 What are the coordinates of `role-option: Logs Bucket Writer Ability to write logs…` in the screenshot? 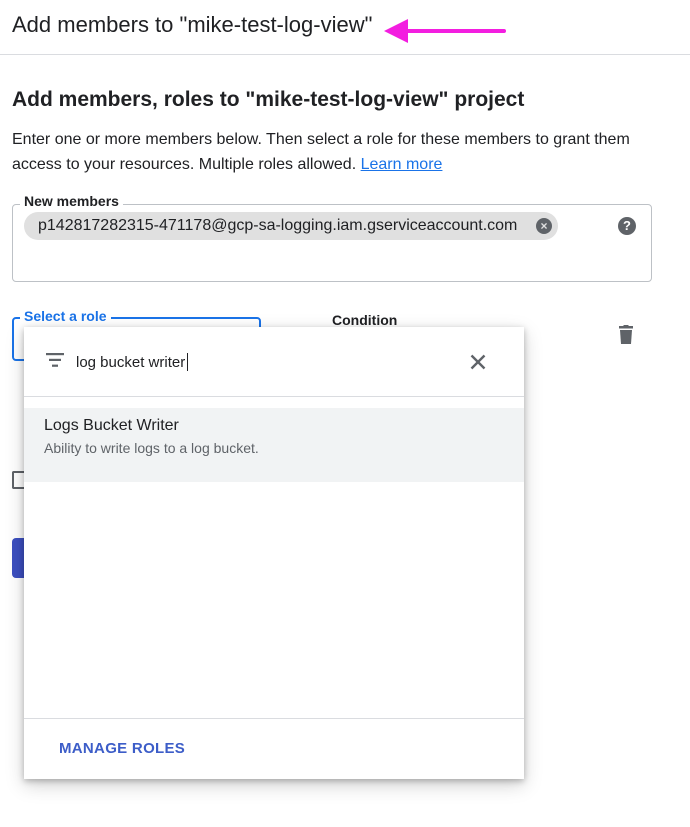 It's located at (274, 445).